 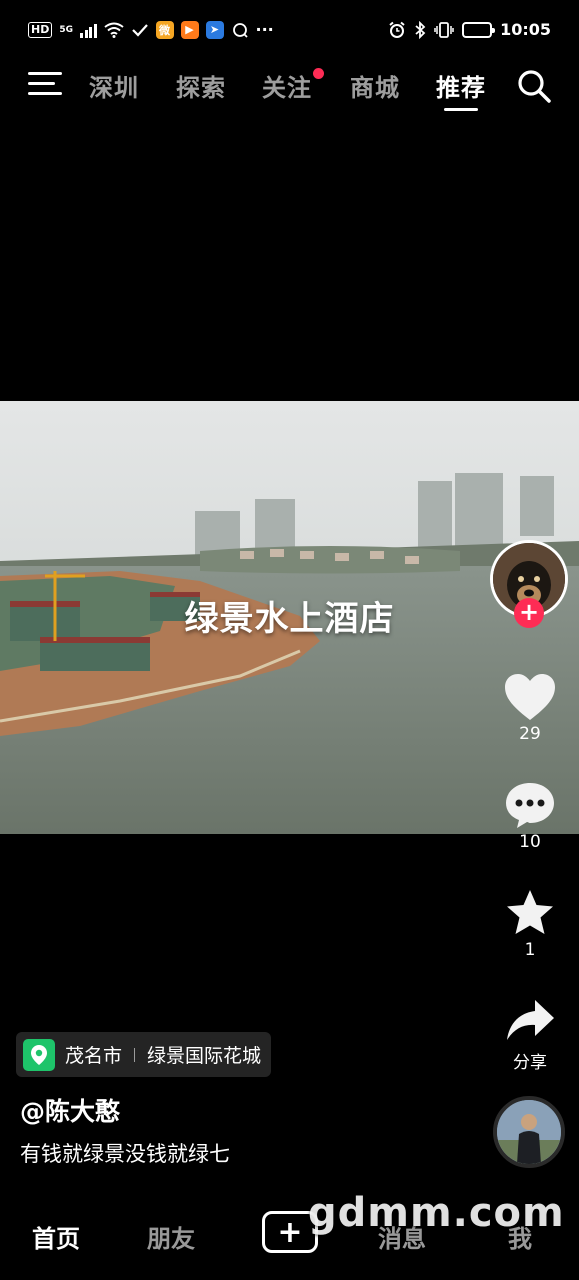 What do you see at coordinates (45, 86) in the screenshot?
I see `menu-icon` at bounding box center [45, 86].